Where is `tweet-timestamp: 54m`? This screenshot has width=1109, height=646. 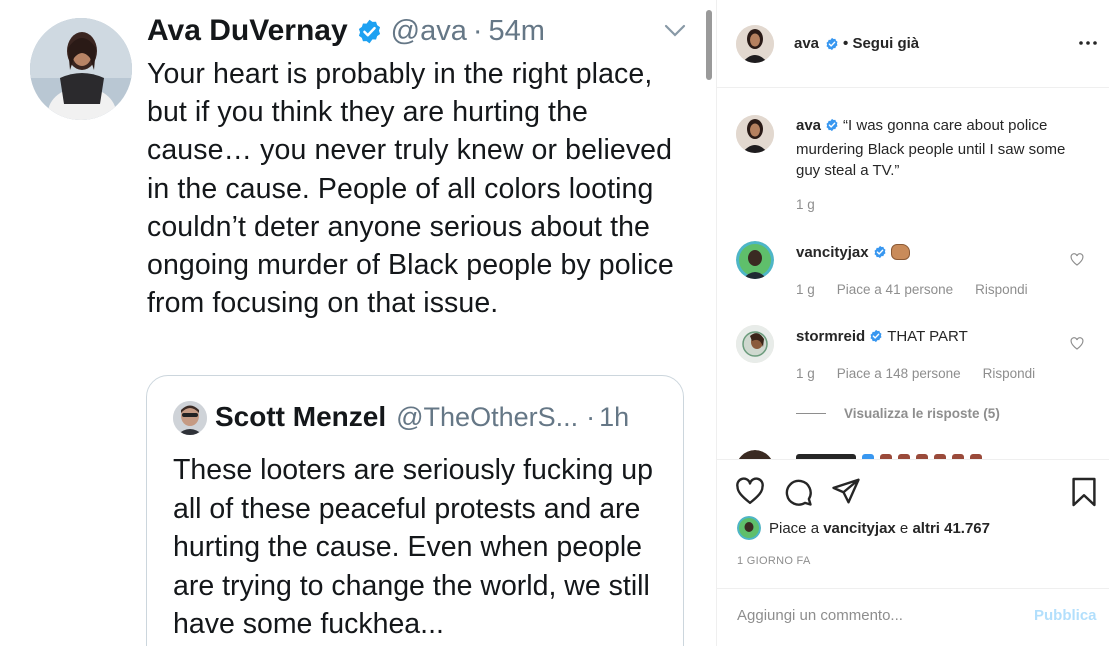
tweet-timestamp: 54m is located at coordinates (516, 30).